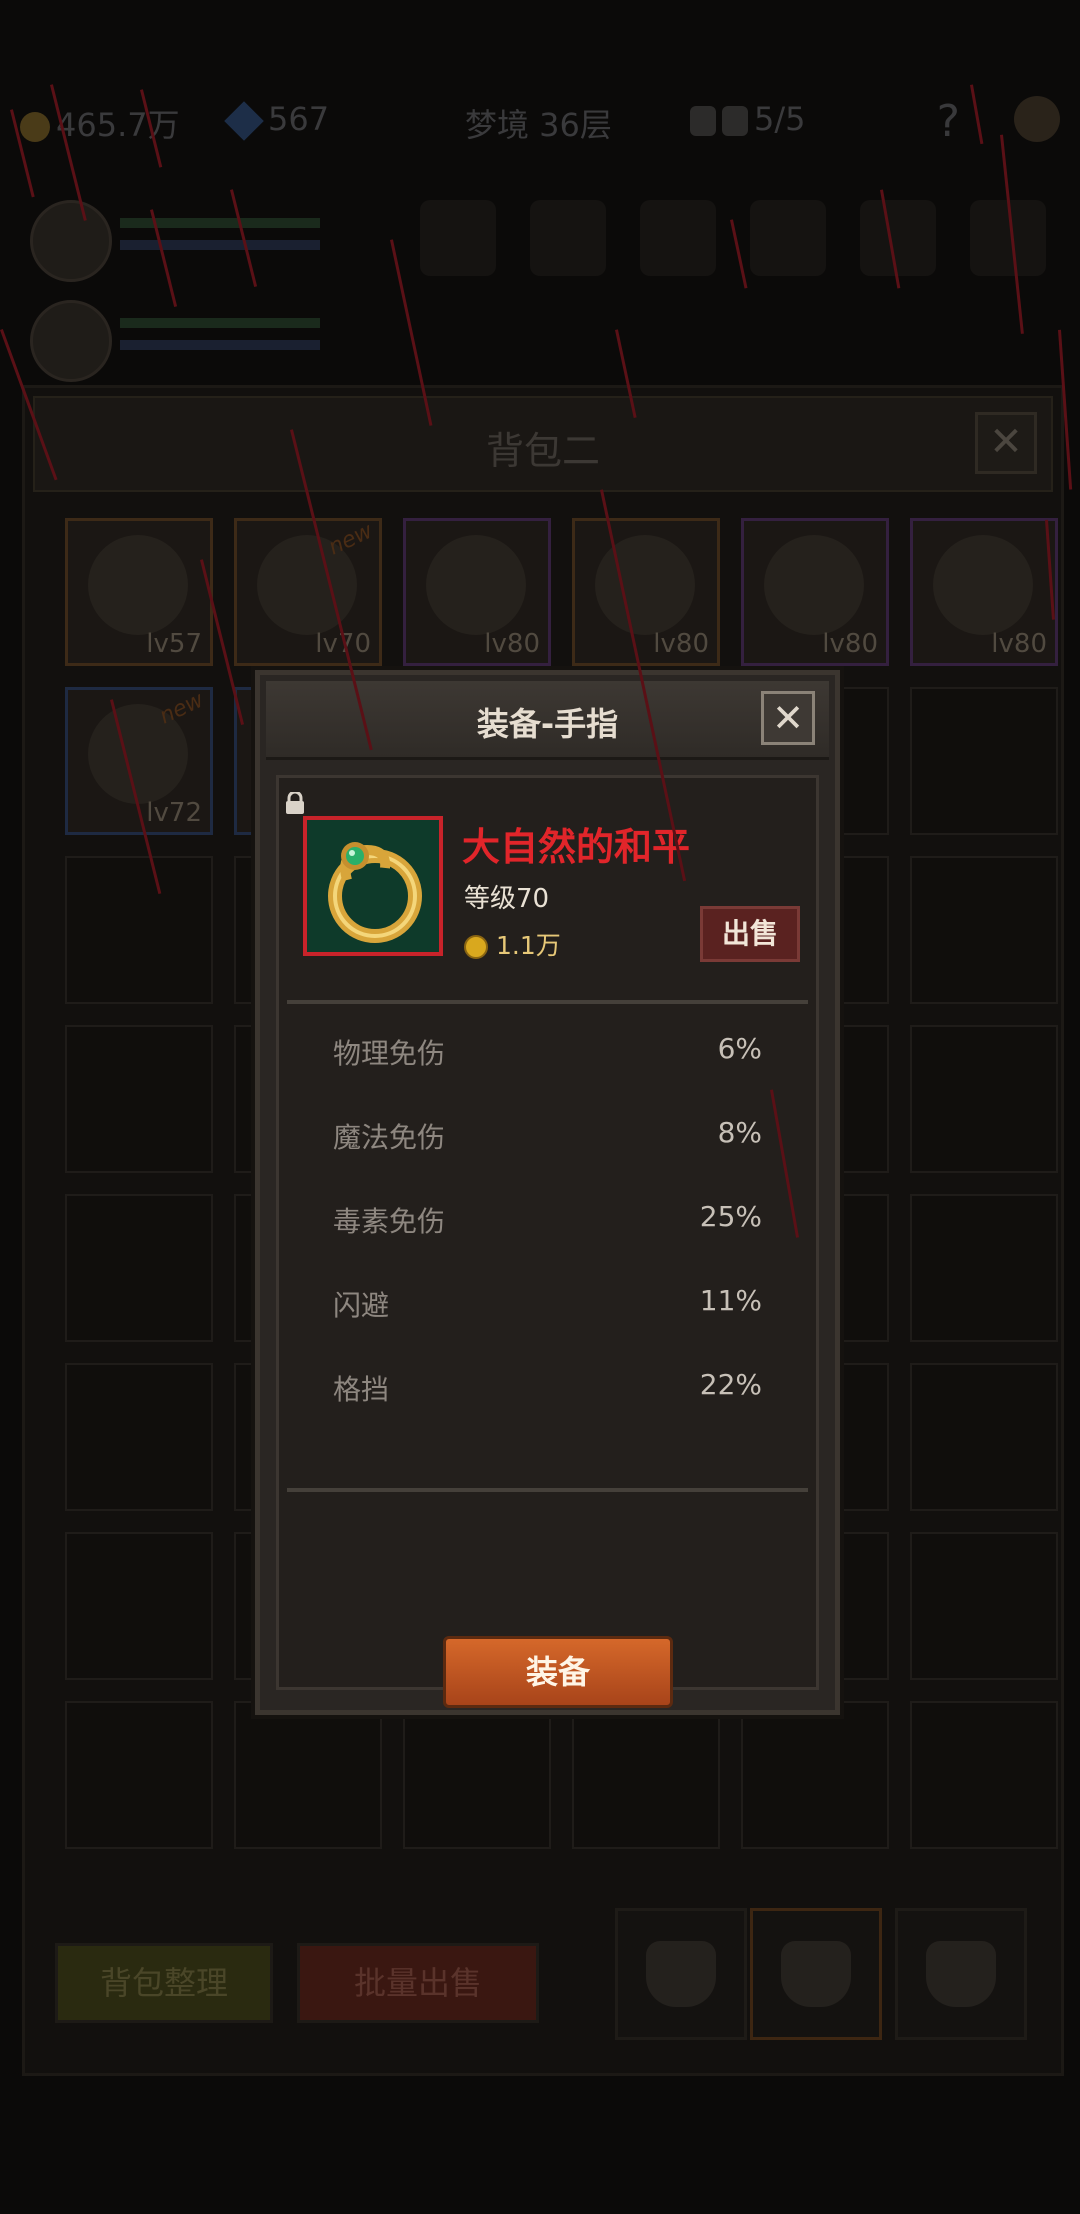 This screenshot has width=1080, height=2214. What do you see at coordinates (512, 944) in the screenshot?
I see `item-price: 1.1万` at bounding box center [512, 944].